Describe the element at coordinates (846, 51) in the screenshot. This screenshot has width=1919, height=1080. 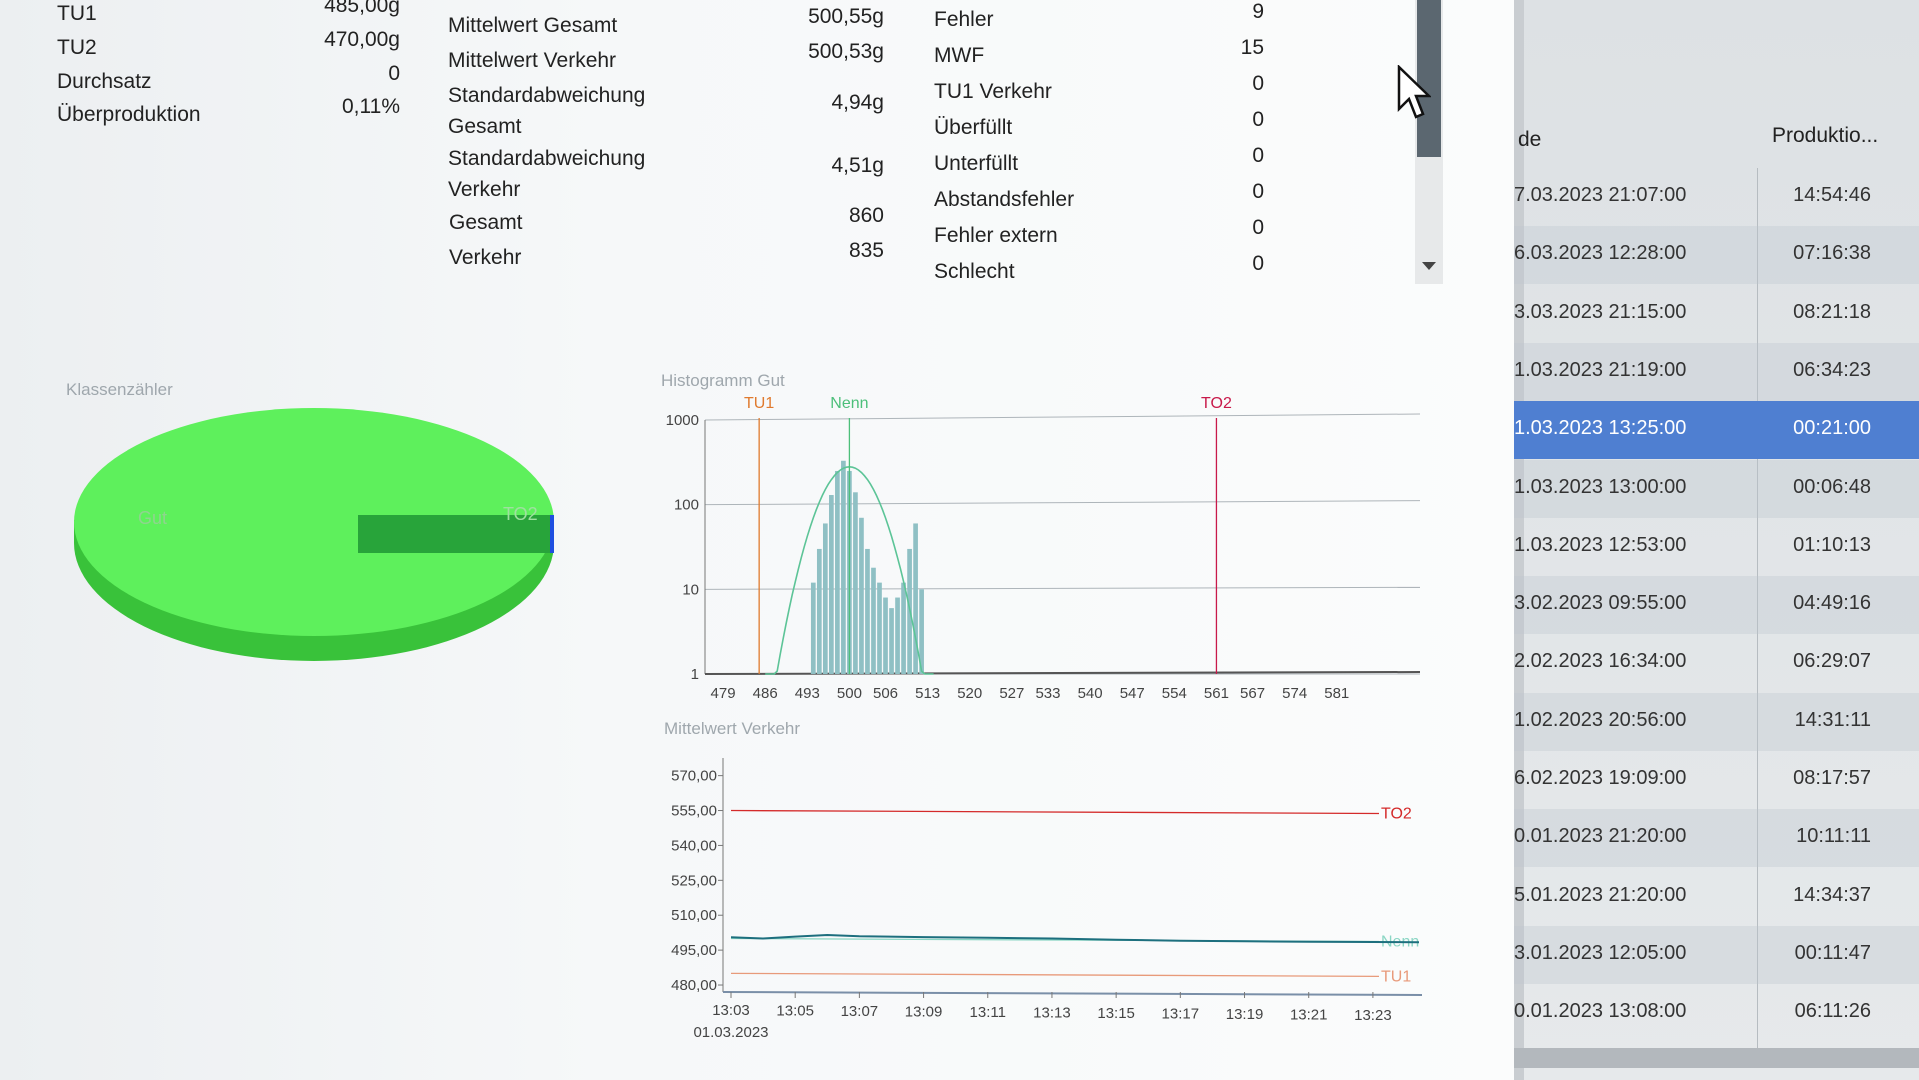
I see `stat-value: 500,53g` at that location.